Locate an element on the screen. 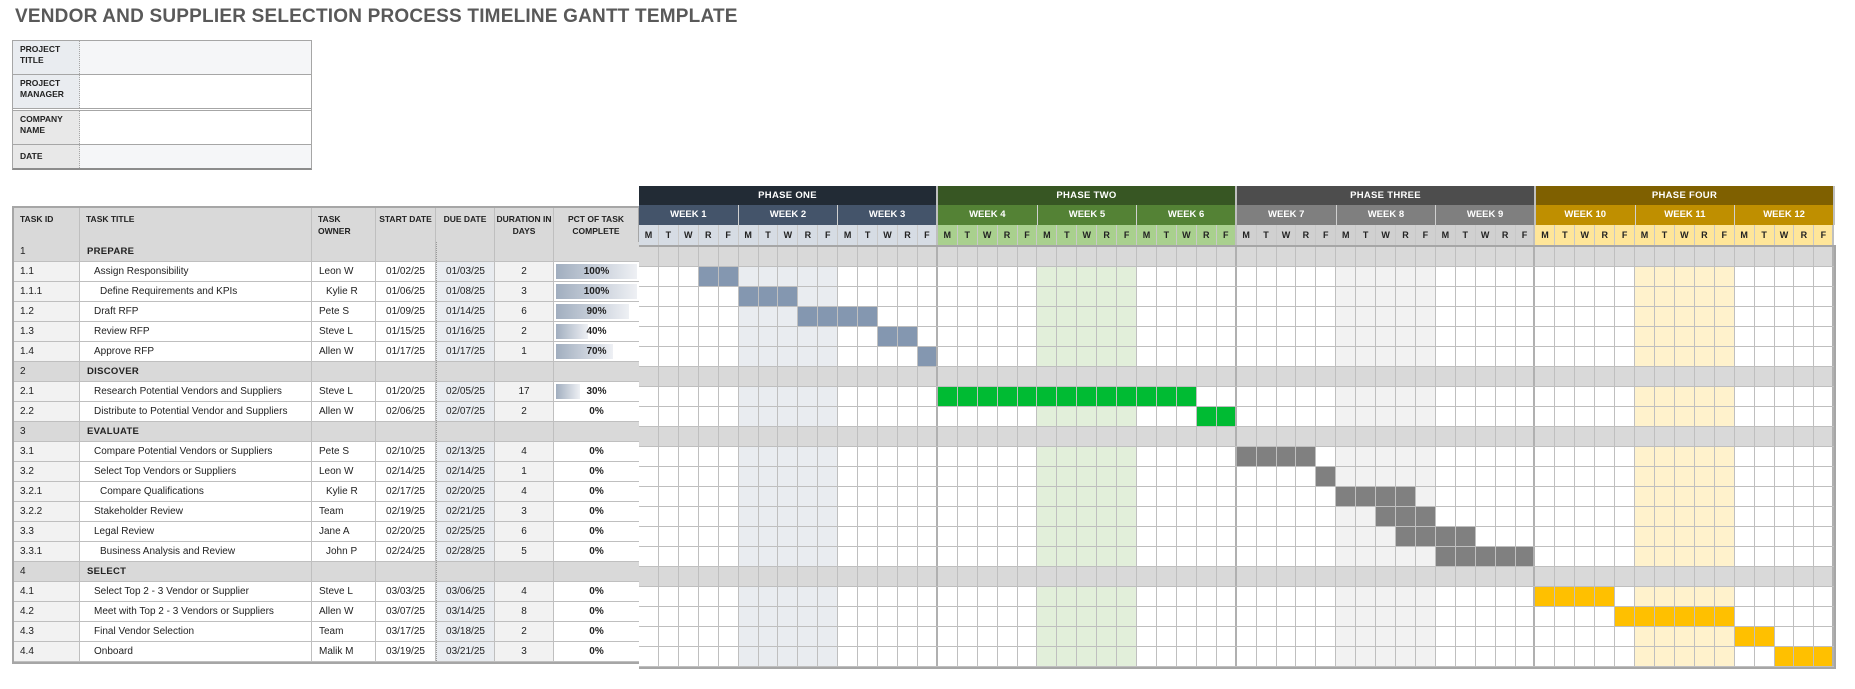  task-title-cell: Research Potential Vendors and Suppliers is located at coordinates (196, 391).